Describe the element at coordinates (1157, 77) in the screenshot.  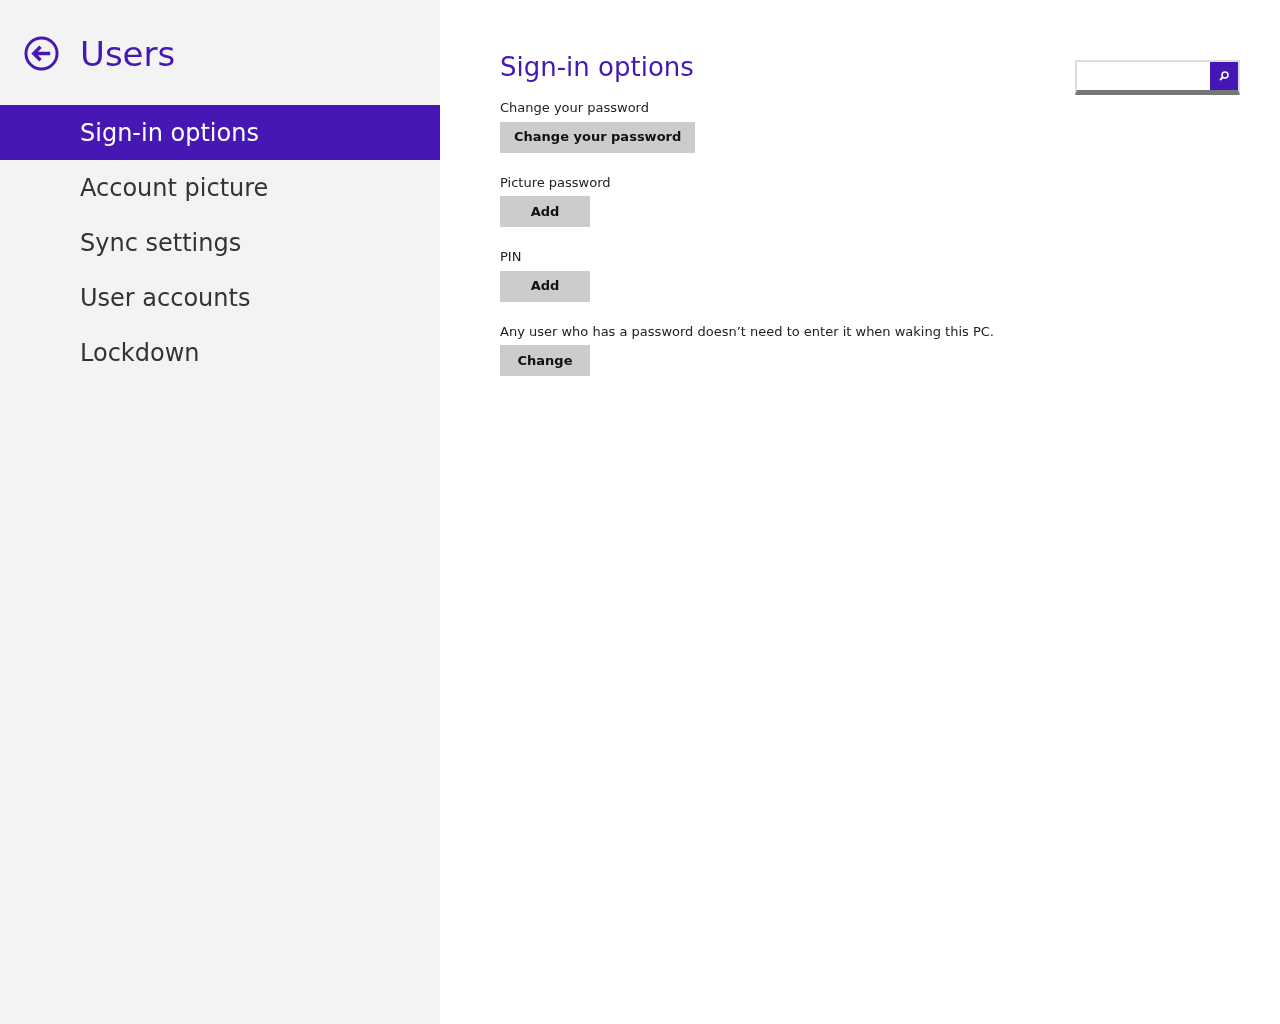
I see `search-field` at that location.